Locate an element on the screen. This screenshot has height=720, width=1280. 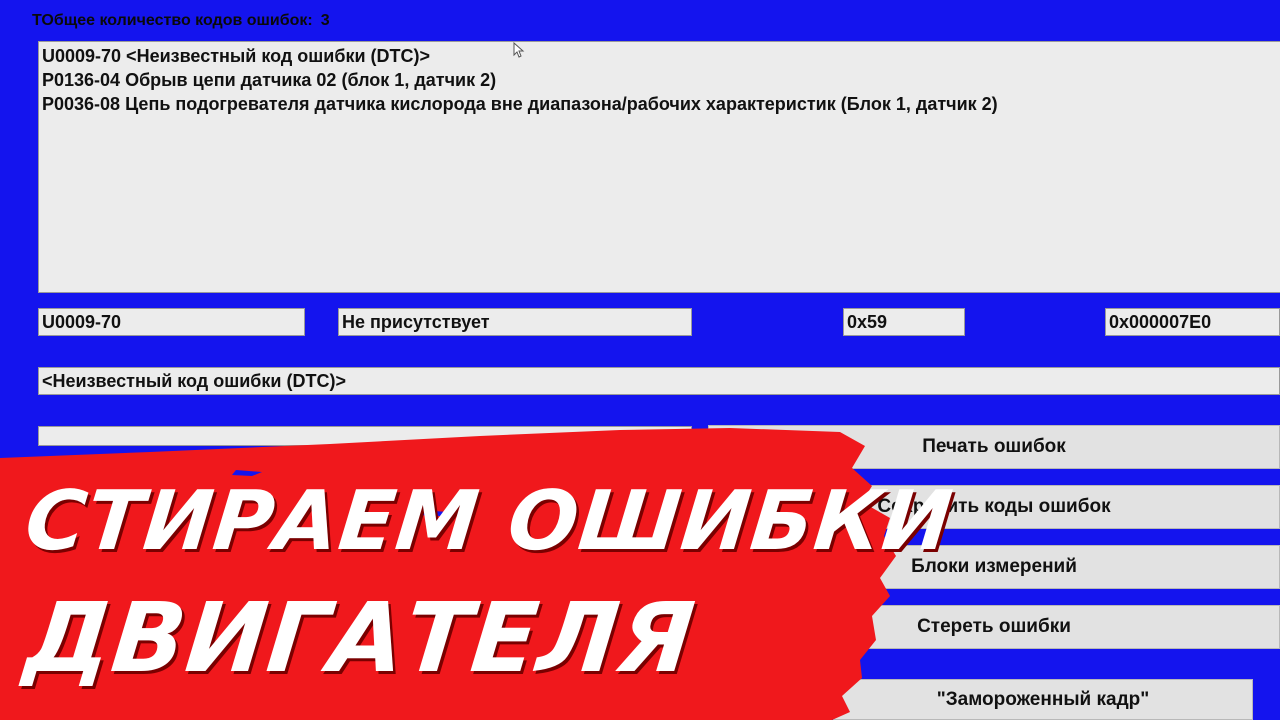
total-codes-count: 3 is located at coordinates (325, 20).